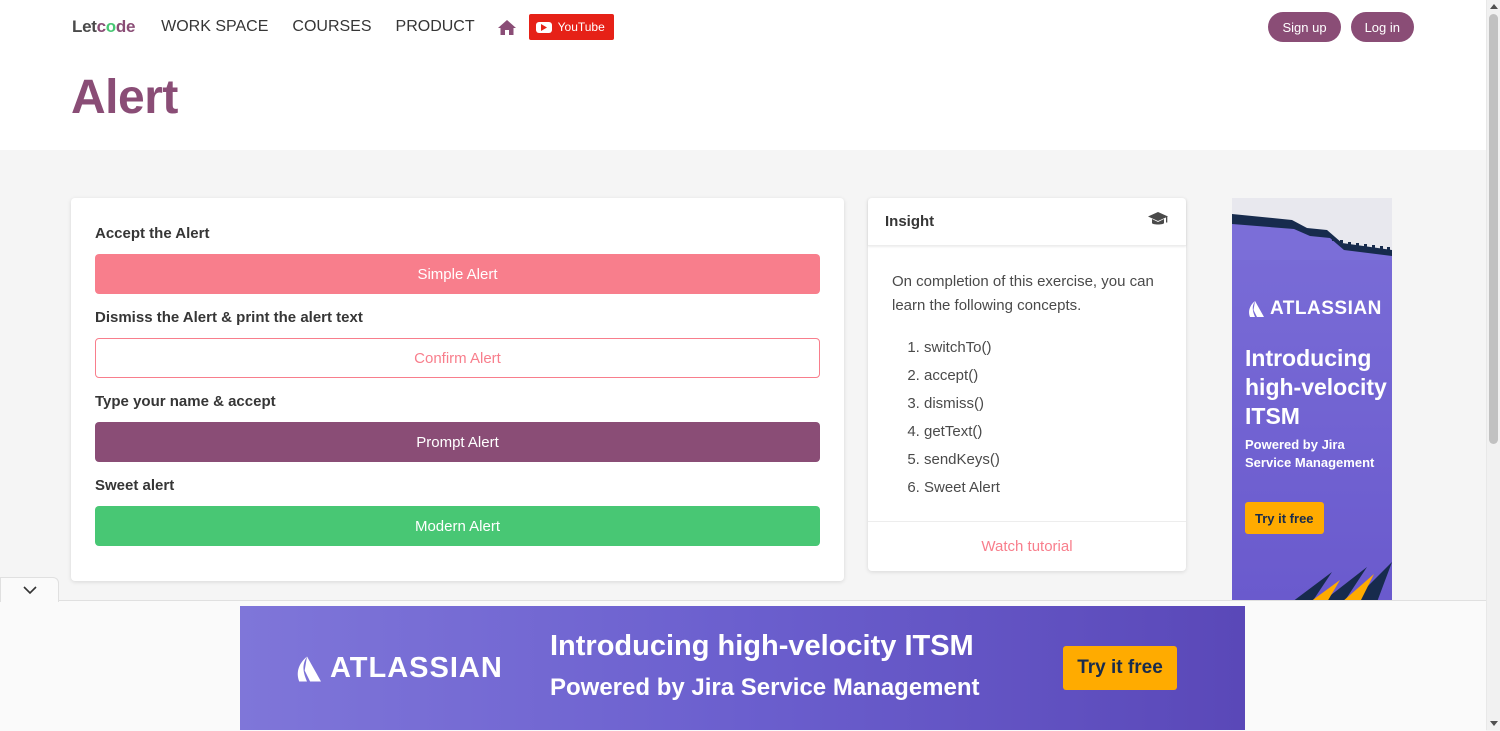  What do you see at coordinates (765, 687) in the screenshot?
I see `bottom-ad-subtext: Powered by Jira Service Management` at bounding box center [765, 687].